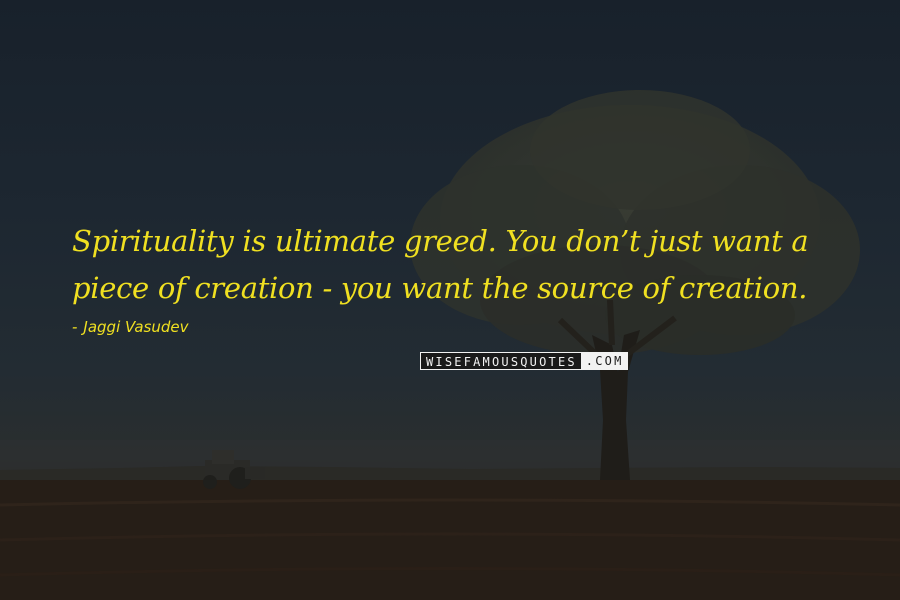 The width and height of the screenshot is (900, 600). Describe the element at coordinates (501, 361) in the screenshot. I see `watermark-dark-part: WISEFAMOUSQUOTES` at that location.